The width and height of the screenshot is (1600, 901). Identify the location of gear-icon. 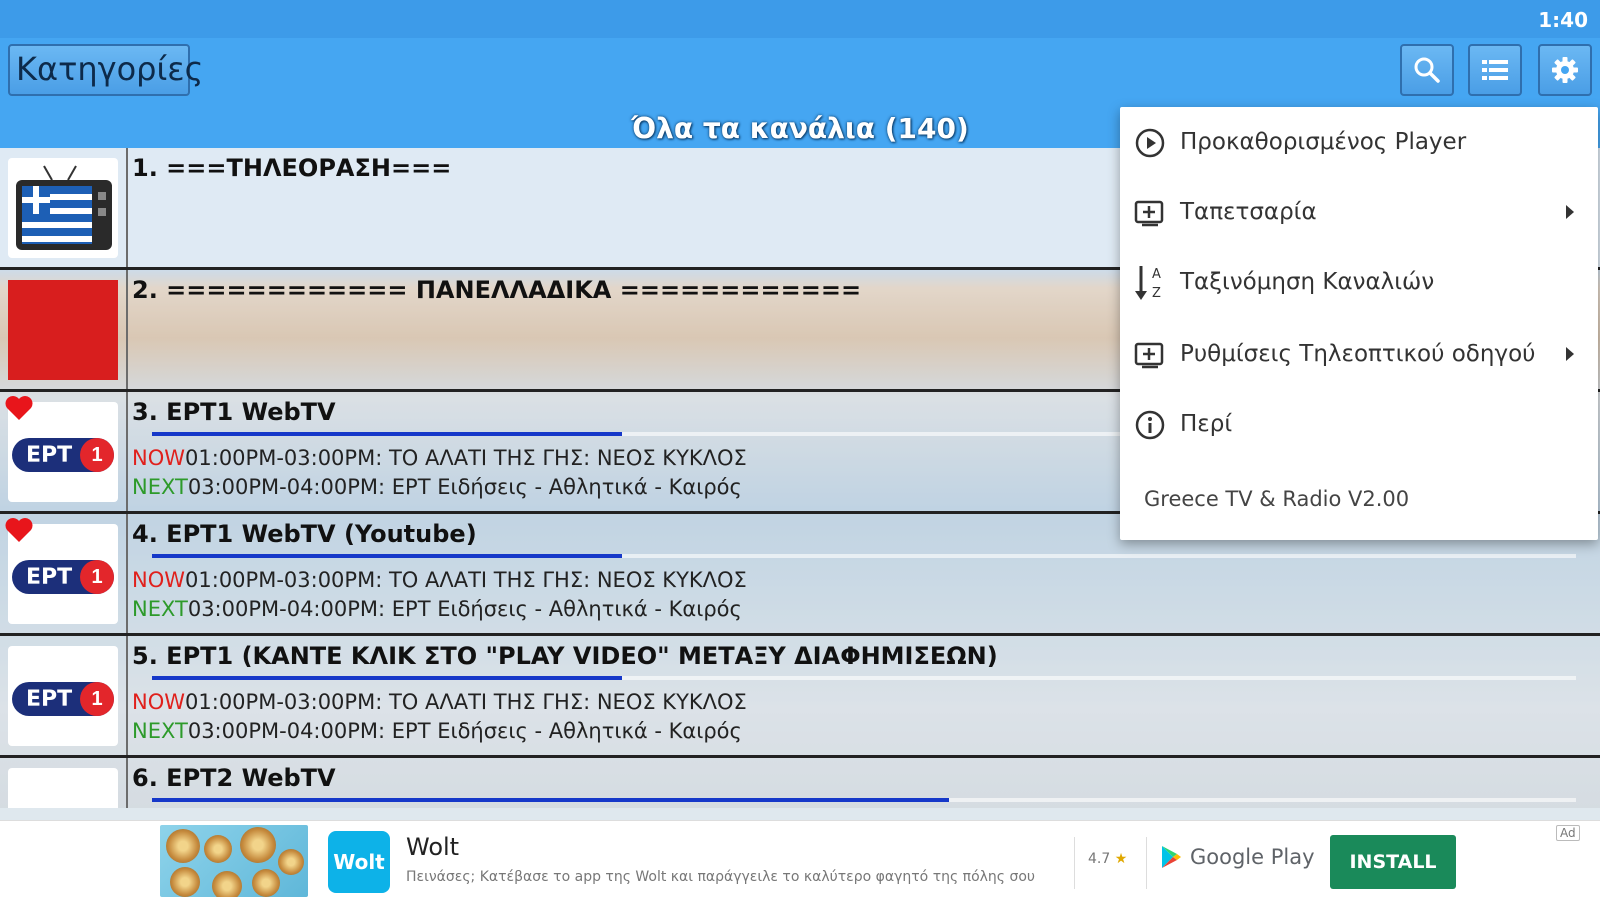
(1565, 70).